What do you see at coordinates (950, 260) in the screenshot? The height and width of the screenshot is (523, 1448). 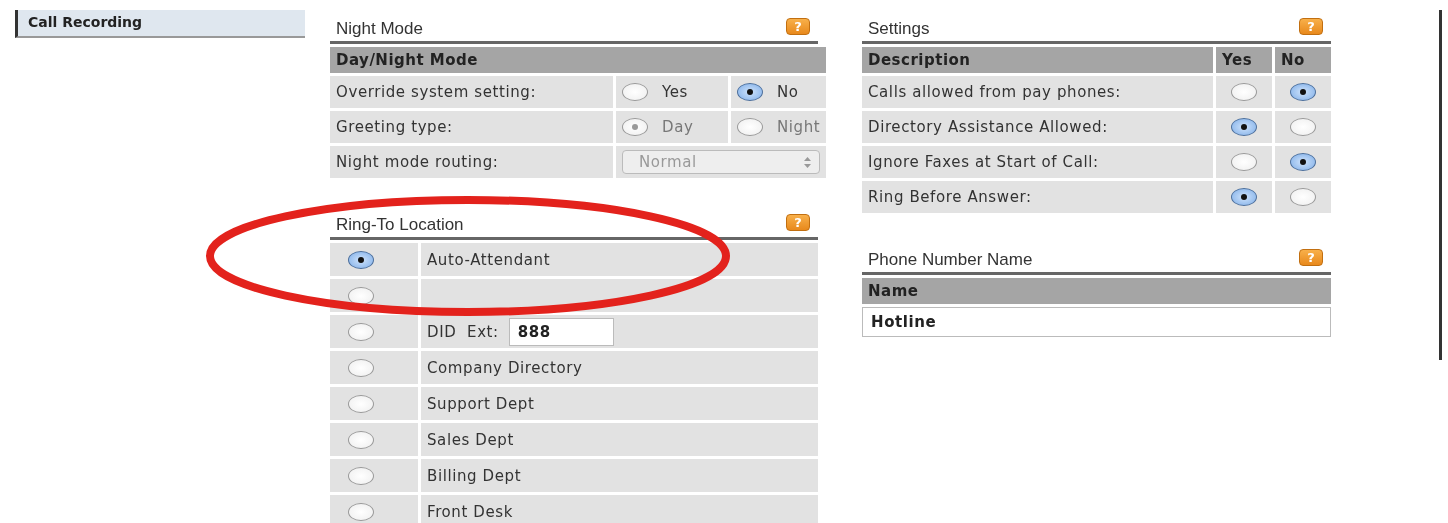 I see `panel-title: Phone Number Name` at bounding box center [950, 260].